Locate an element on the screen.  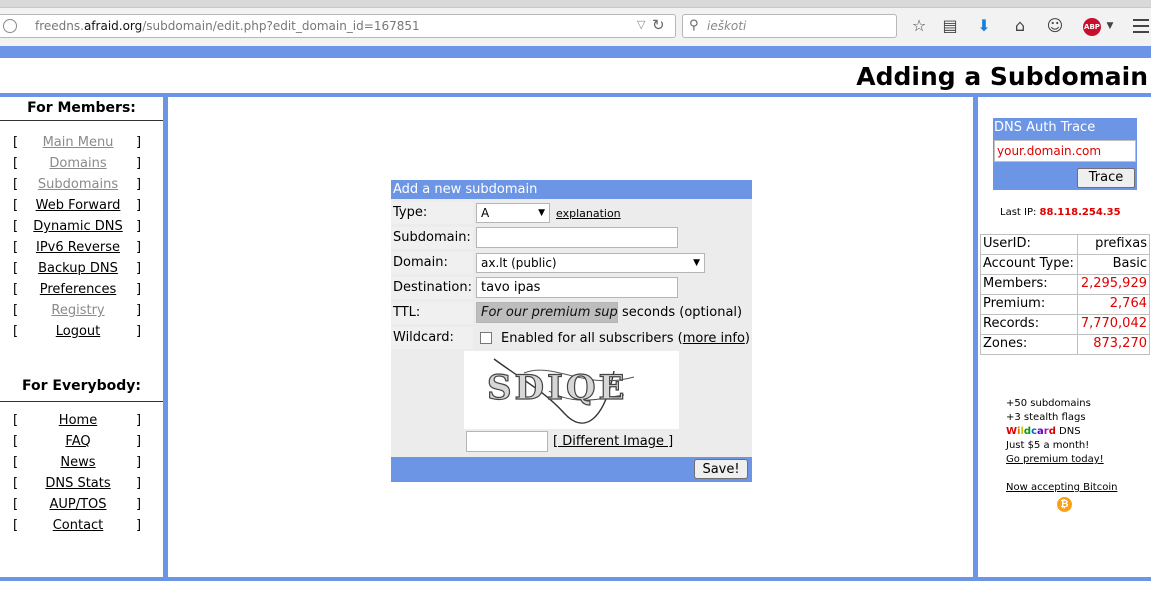
search-icon: ⚲ is located at coordinates (694, 25).